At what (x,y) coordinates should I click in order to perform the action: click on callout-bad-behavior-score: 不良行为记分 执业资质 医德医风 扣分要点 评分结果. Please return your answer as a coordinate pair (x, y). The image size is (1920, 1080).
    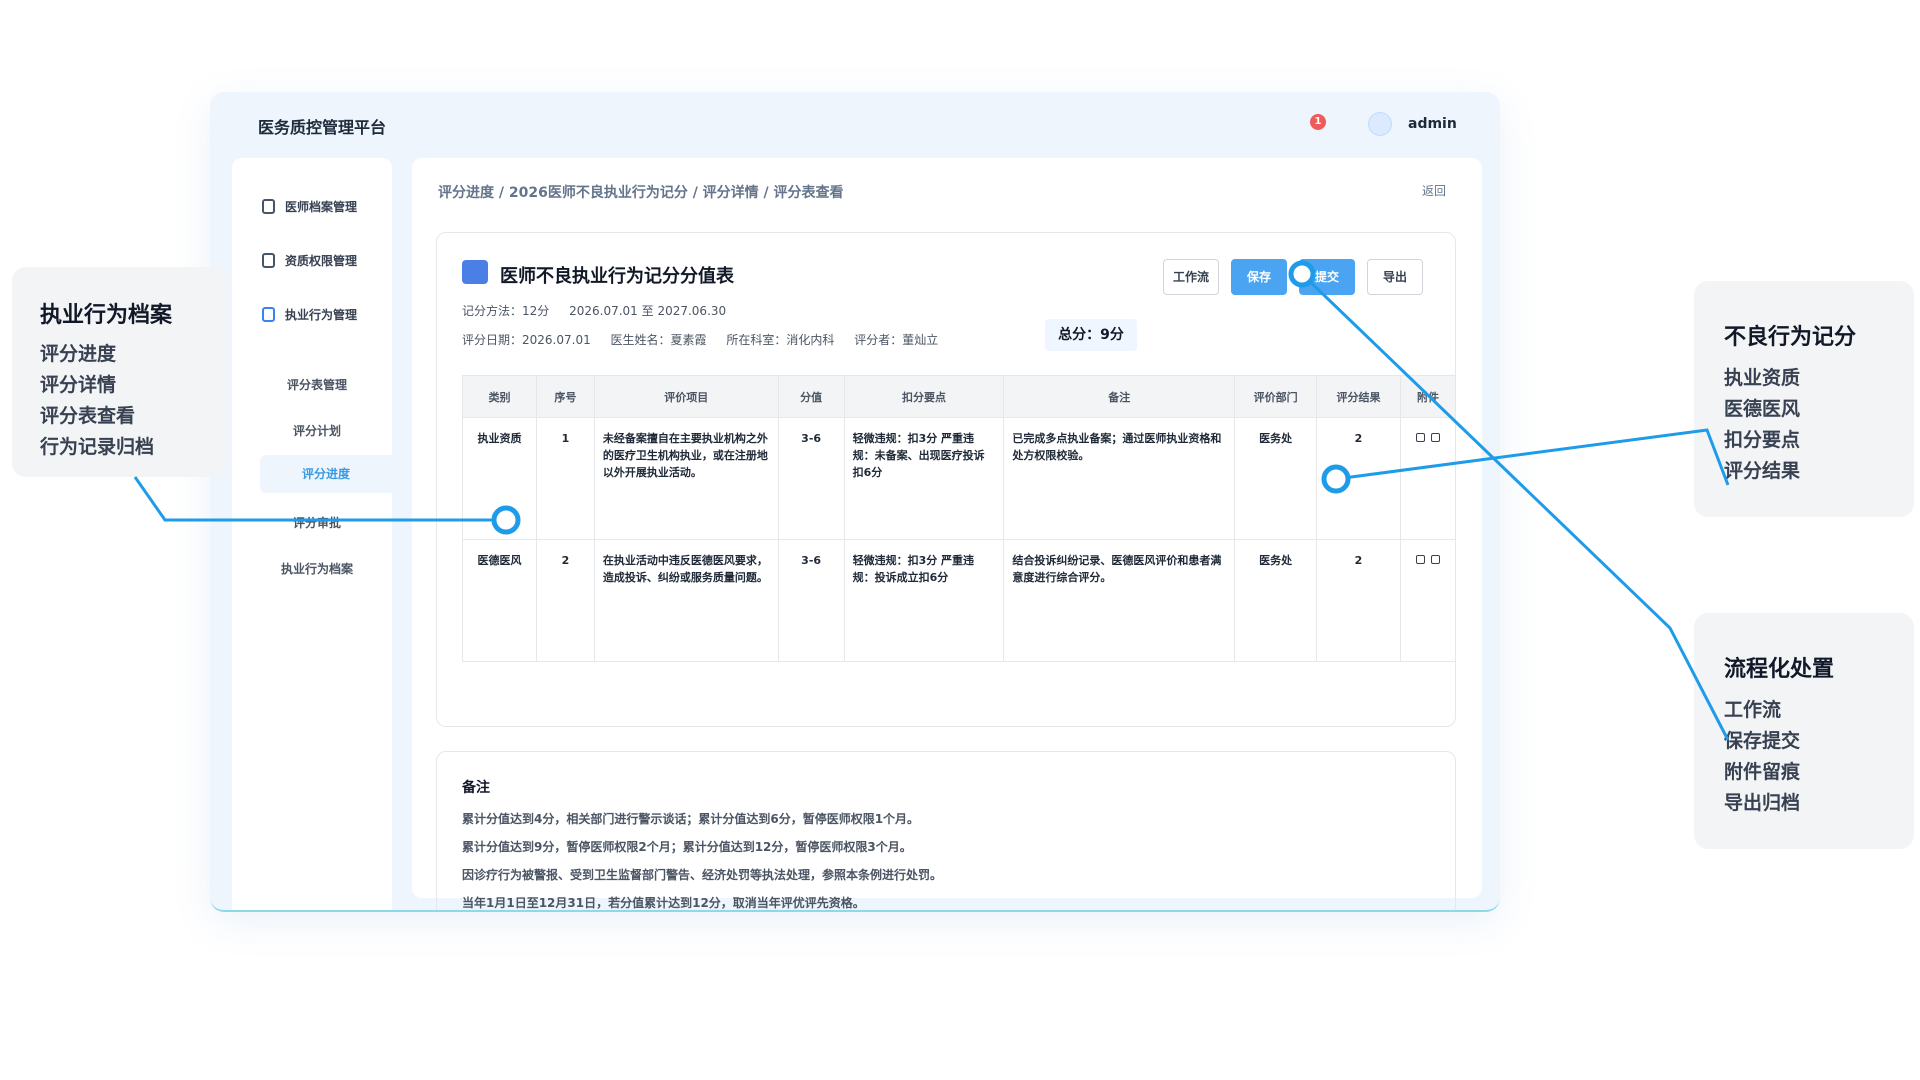
    Looking at the image, I should click on (1804, 399).